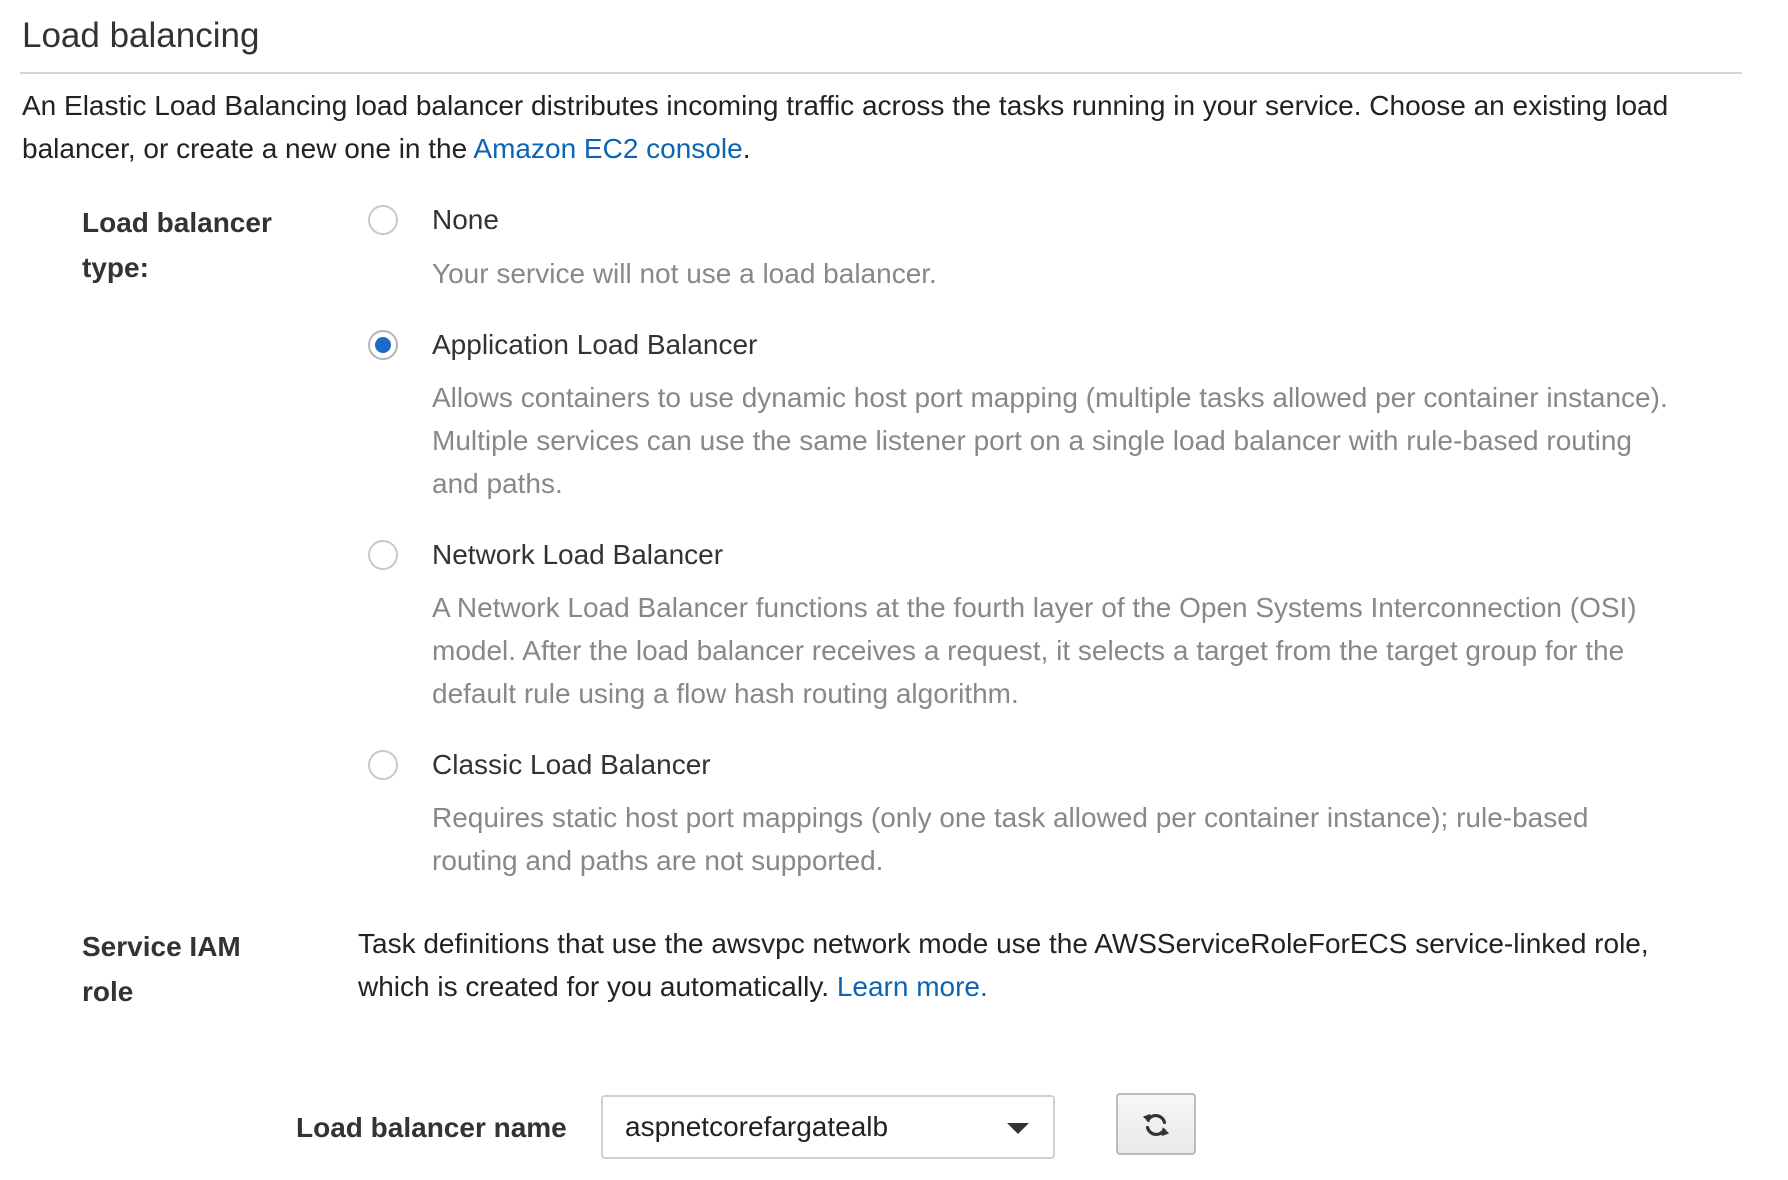 The height and width of the screenshot is (1180, 1788). What do you see at coordinates (746, 148) in the screenshot?
I see `intro-suffix: .` at bounding box center [746, 148].